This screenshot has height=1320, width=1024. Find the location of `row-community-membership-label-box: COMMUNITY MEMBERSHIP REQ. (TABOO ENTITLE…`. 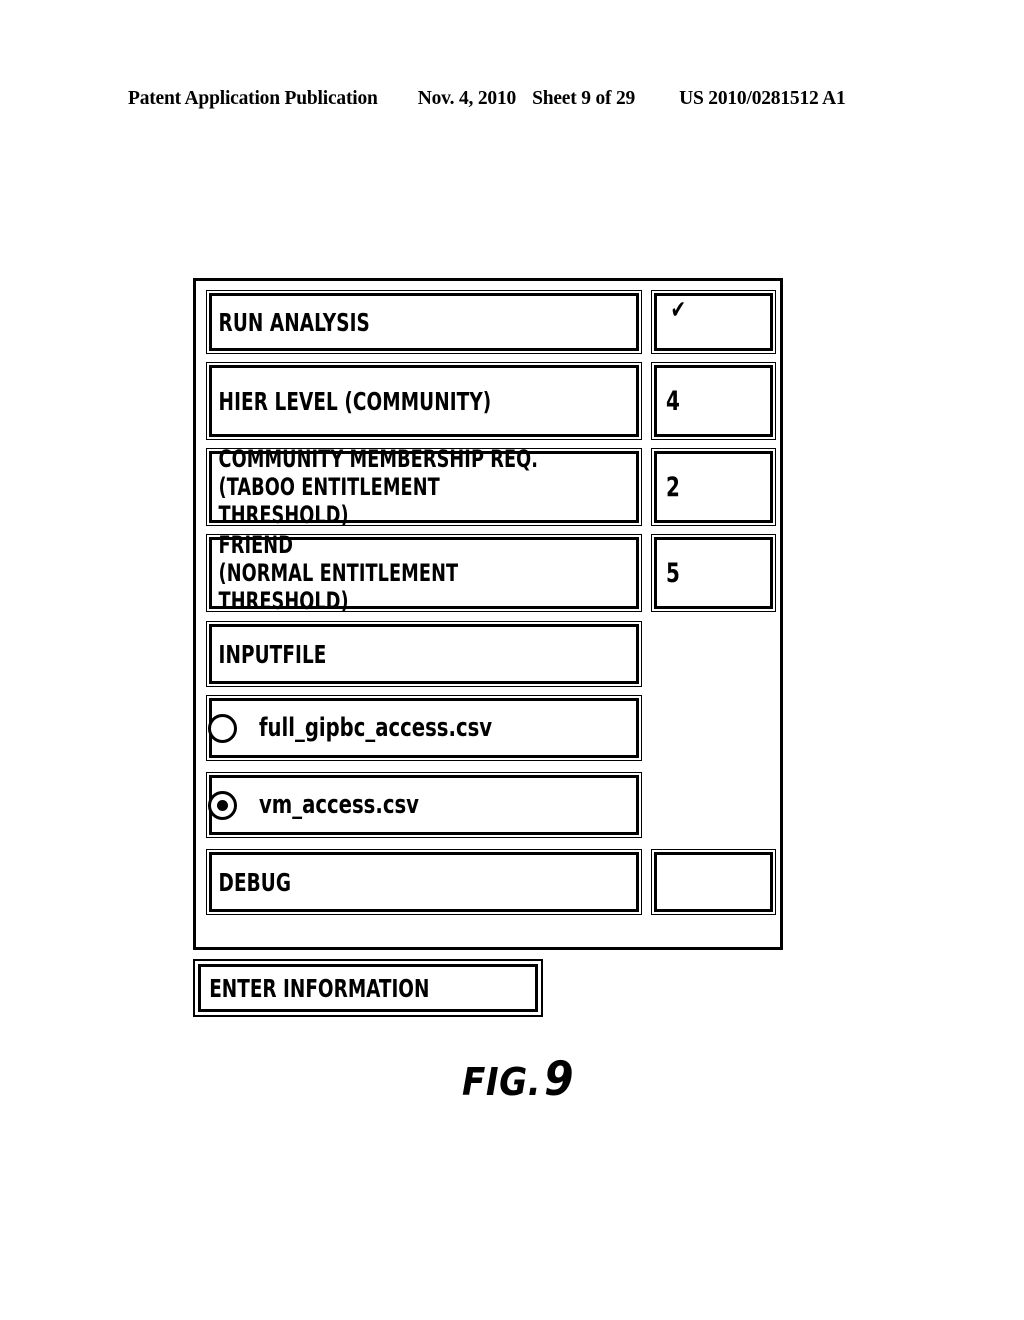

row-community-membership-label-box: COMMUNITY MEMBERSHIP REQ. (TABOO ENTITLE… is located at coordinates (424, 487).